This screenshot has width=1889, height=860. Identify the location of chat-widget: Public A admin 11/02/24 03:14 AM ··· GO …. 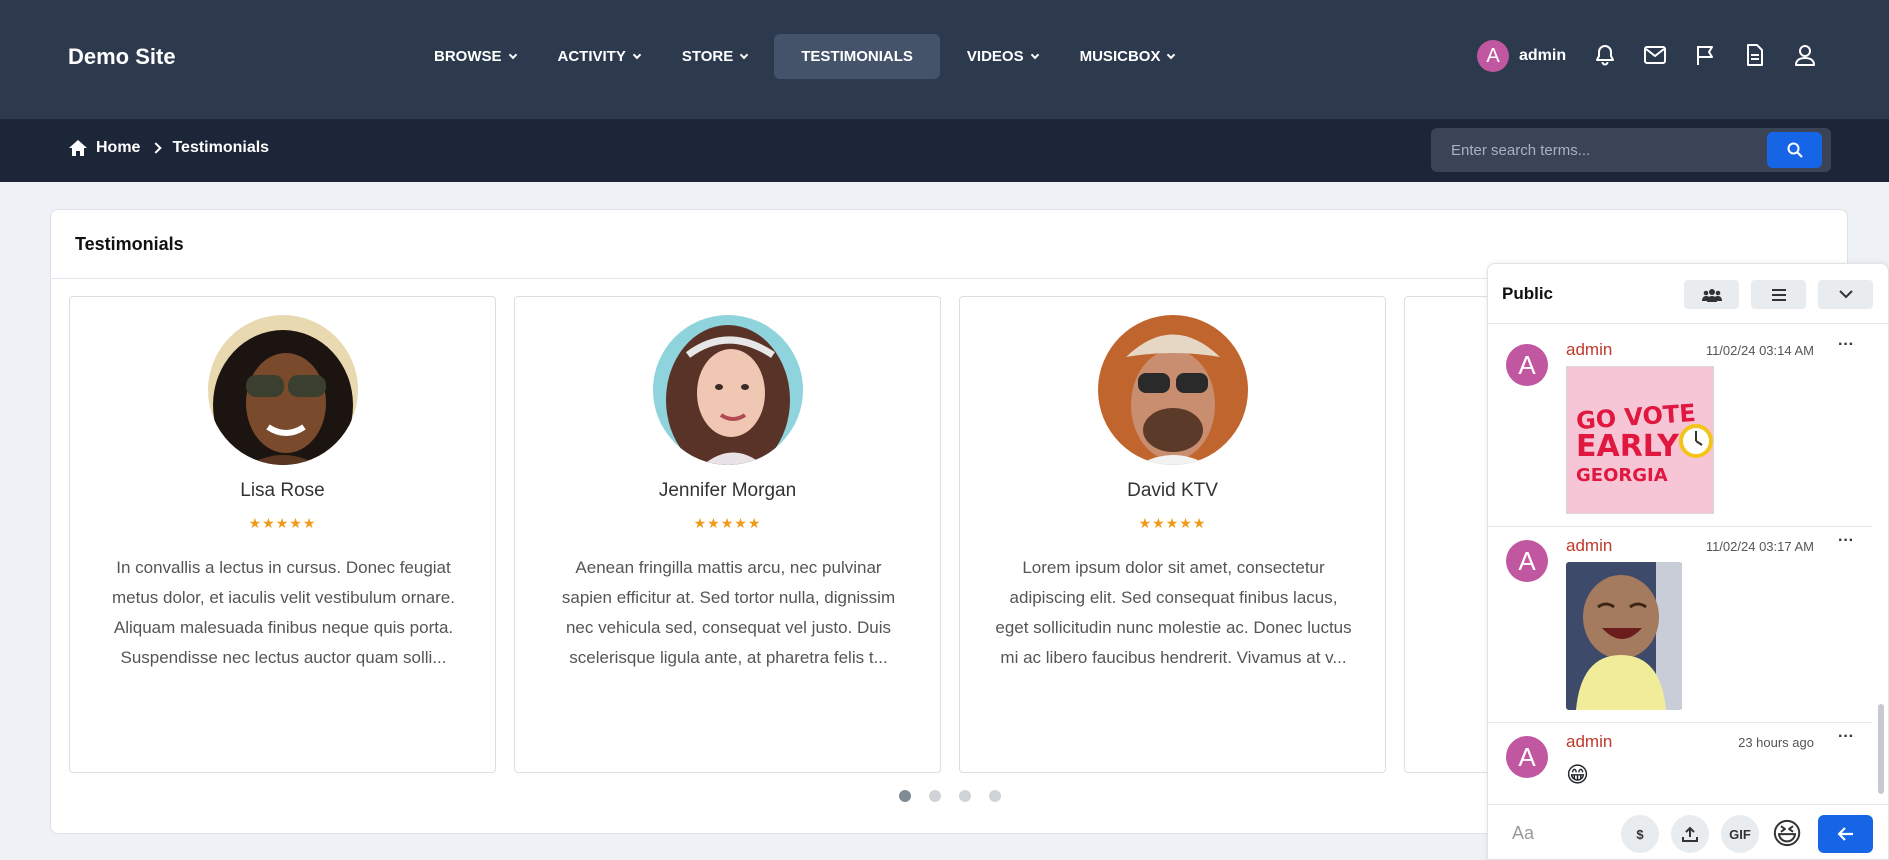
(1688, 561).